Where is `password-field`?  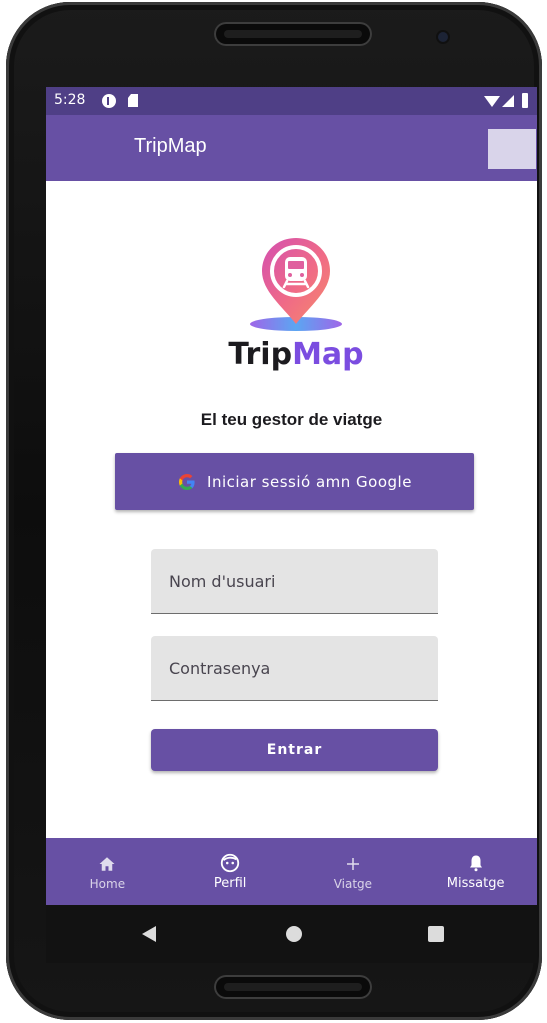 password-field is located at coordinates (294, 668).